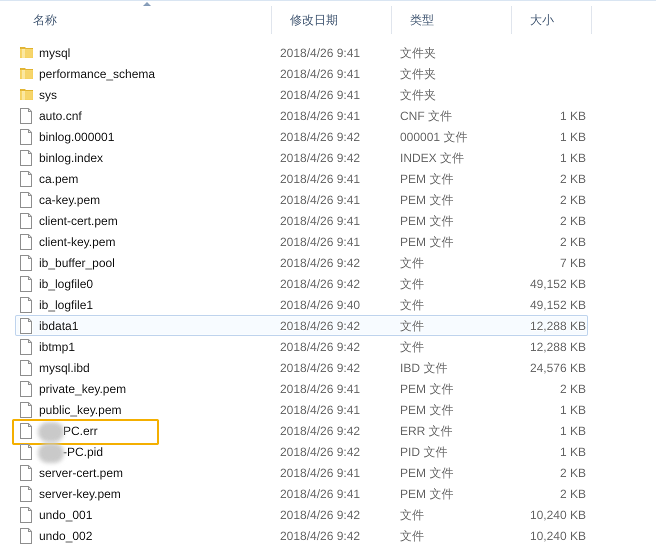 The image size is (656, 552). What do you see at coordinates (301, 472) in the screenshot?
I see `file-row: server-cert.pem 2018/4/26 9:41 PEM 文件 2 KB` at bounding box center [301, 472].